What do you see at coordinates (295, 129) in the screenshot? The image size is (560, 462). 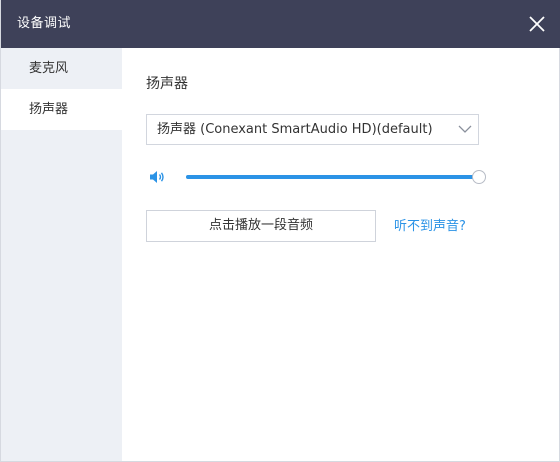 I see `selected-device: 扬声器 (Conexant SmartAudio HD)(default)` at bounding box center [295, 129].